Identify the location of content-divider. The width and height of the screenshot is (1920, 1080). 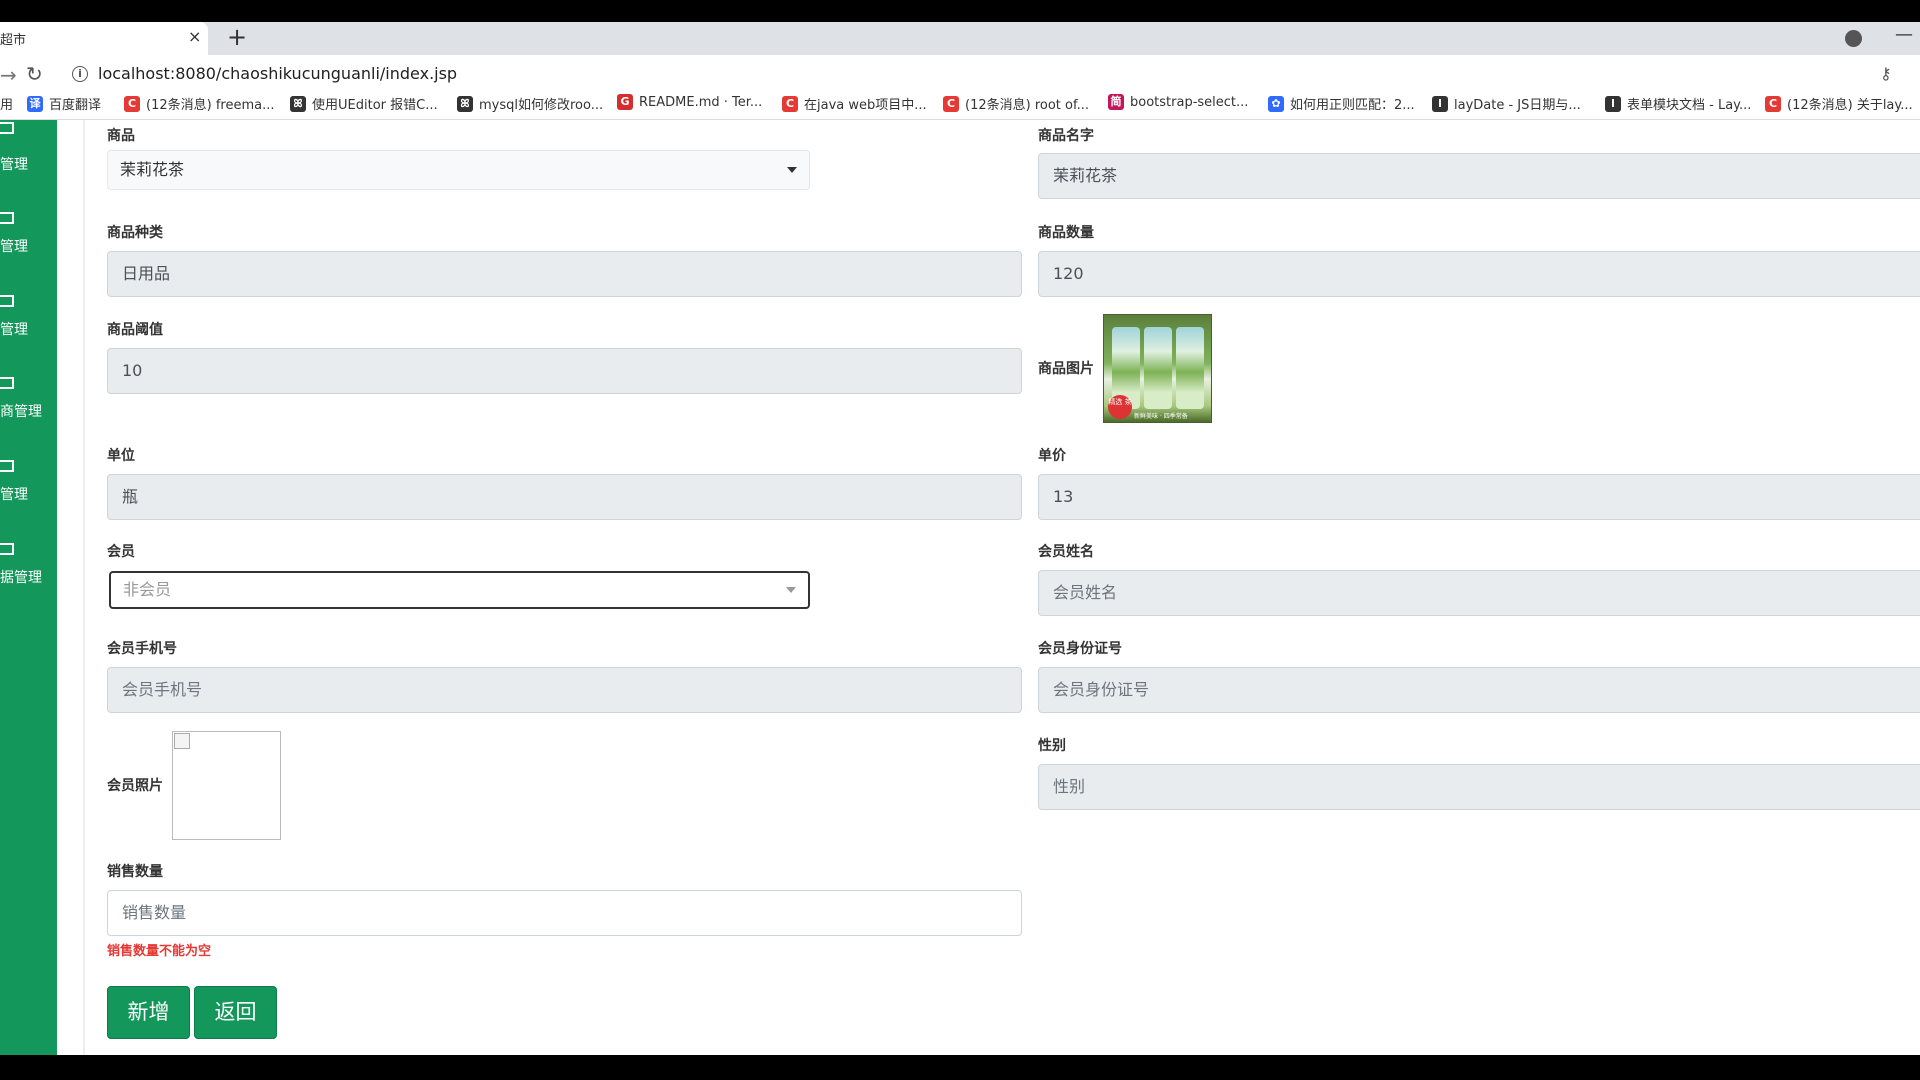
(84, 587).